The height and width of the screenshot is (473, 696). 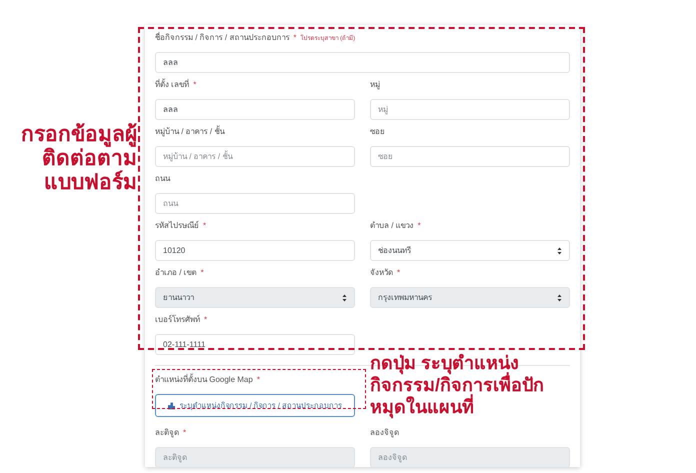 I want to click on field-label: เบอร์โทรศัพท์, so click(x=177, y=320).